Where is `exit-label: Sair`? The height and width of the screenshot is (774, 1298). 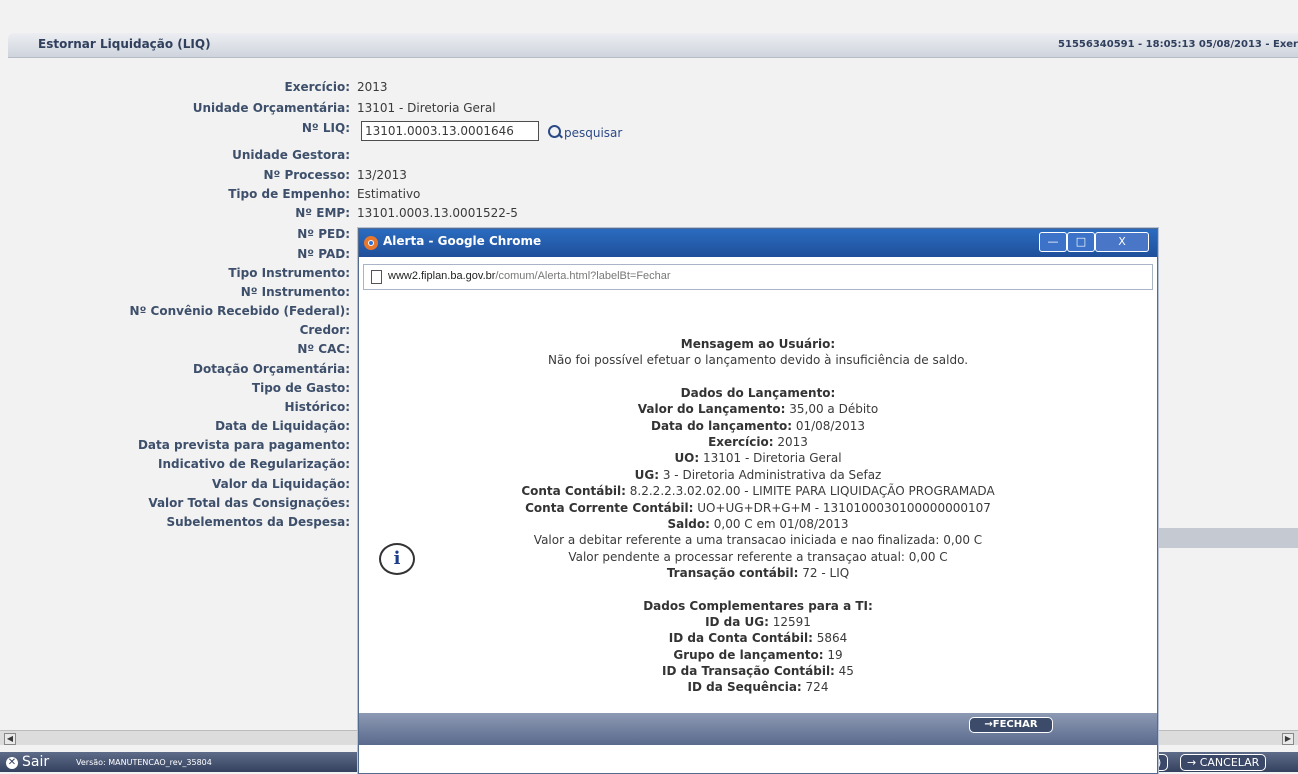 exit-label: Sair is located at coordinates (36, 762).